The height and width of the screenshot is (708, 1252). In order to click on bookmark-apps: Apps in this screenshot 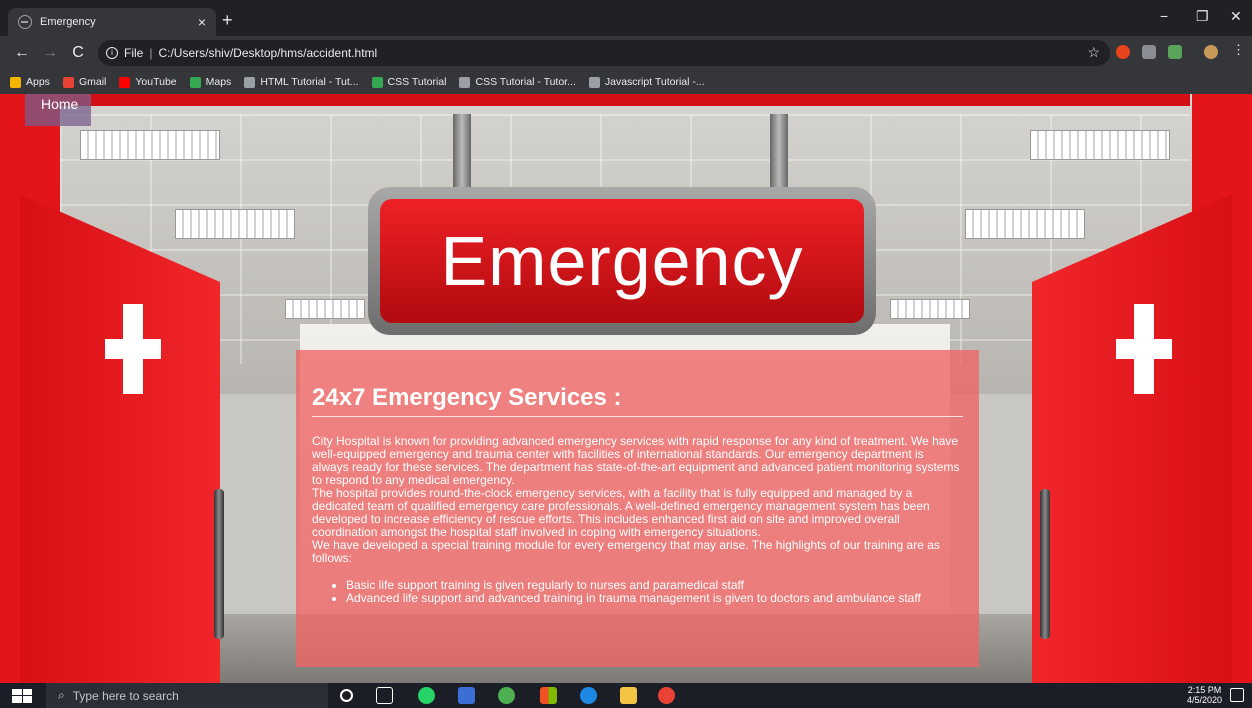, I will do `click(30, 82)`.